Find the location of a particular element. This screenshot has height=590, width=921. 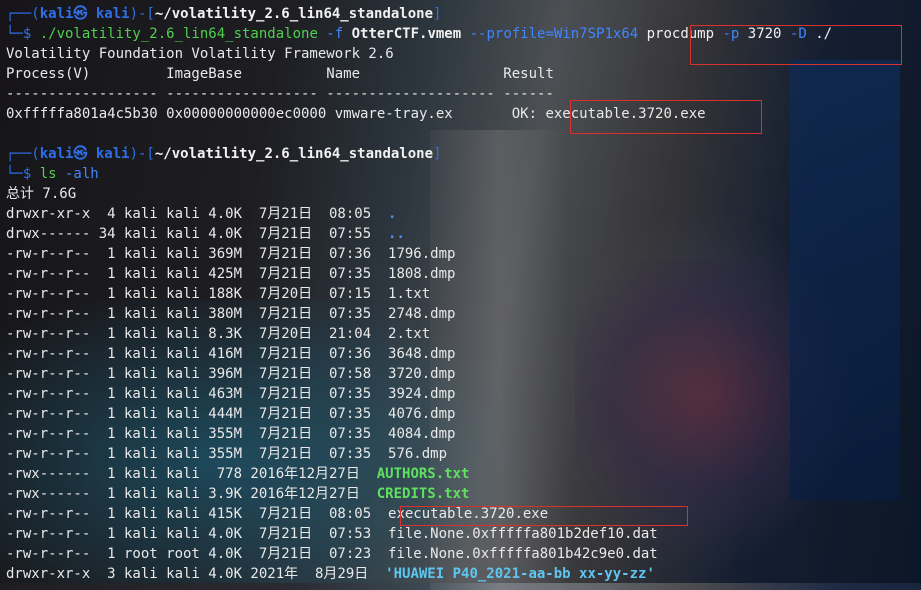

ls-row-meta: drwxr-xr-x 3 kali kali 4.0K 2021年 8月29日 is located at coordinates (196, 574).